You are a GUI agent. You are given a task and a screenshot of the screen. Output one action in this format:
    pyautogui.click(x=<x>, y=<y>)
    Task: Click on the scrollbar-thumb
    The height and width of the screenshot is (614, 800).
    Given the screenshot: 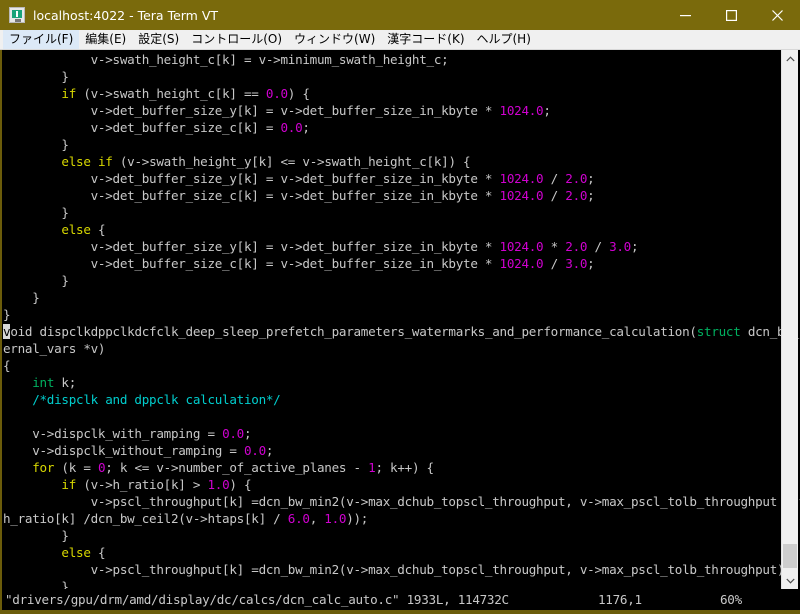 What is the action you would take?
    pyautogui.click(x=790, y=556)
    